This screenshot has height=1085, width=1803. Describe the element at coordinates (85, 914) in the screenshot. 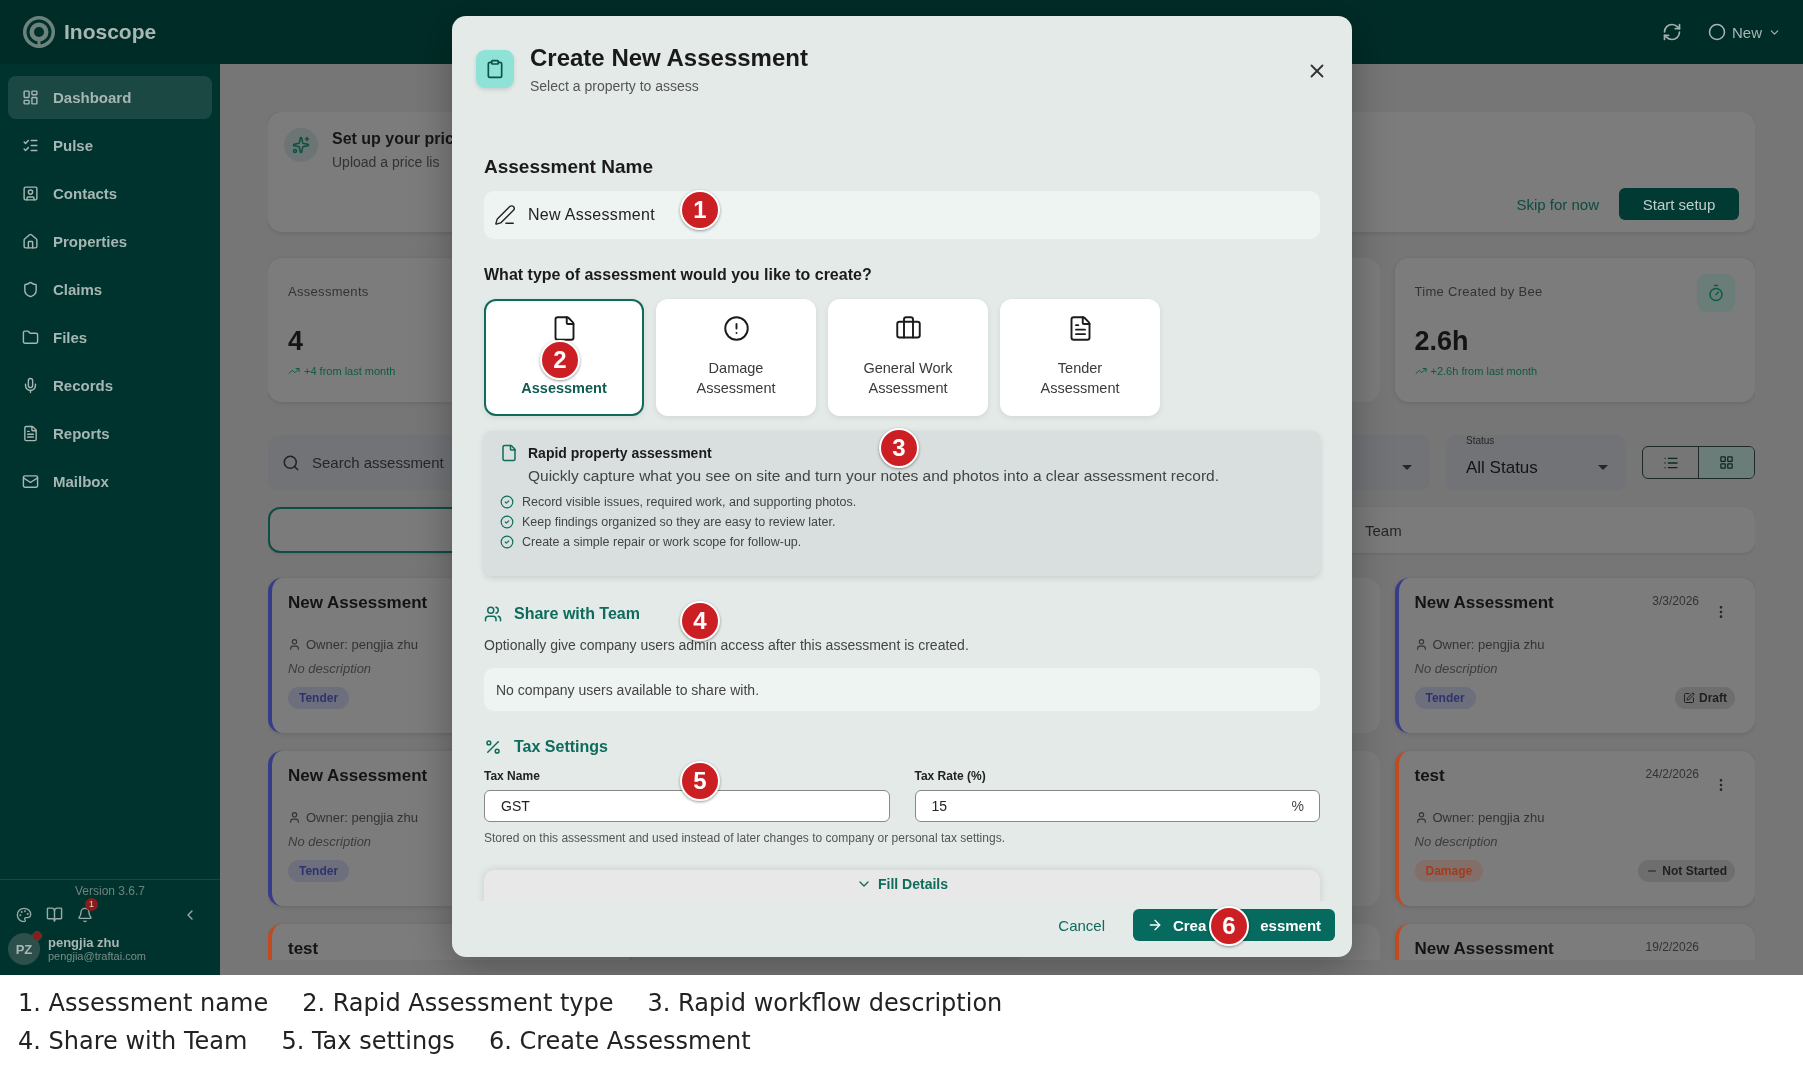

I see `bell-icon` at that location.